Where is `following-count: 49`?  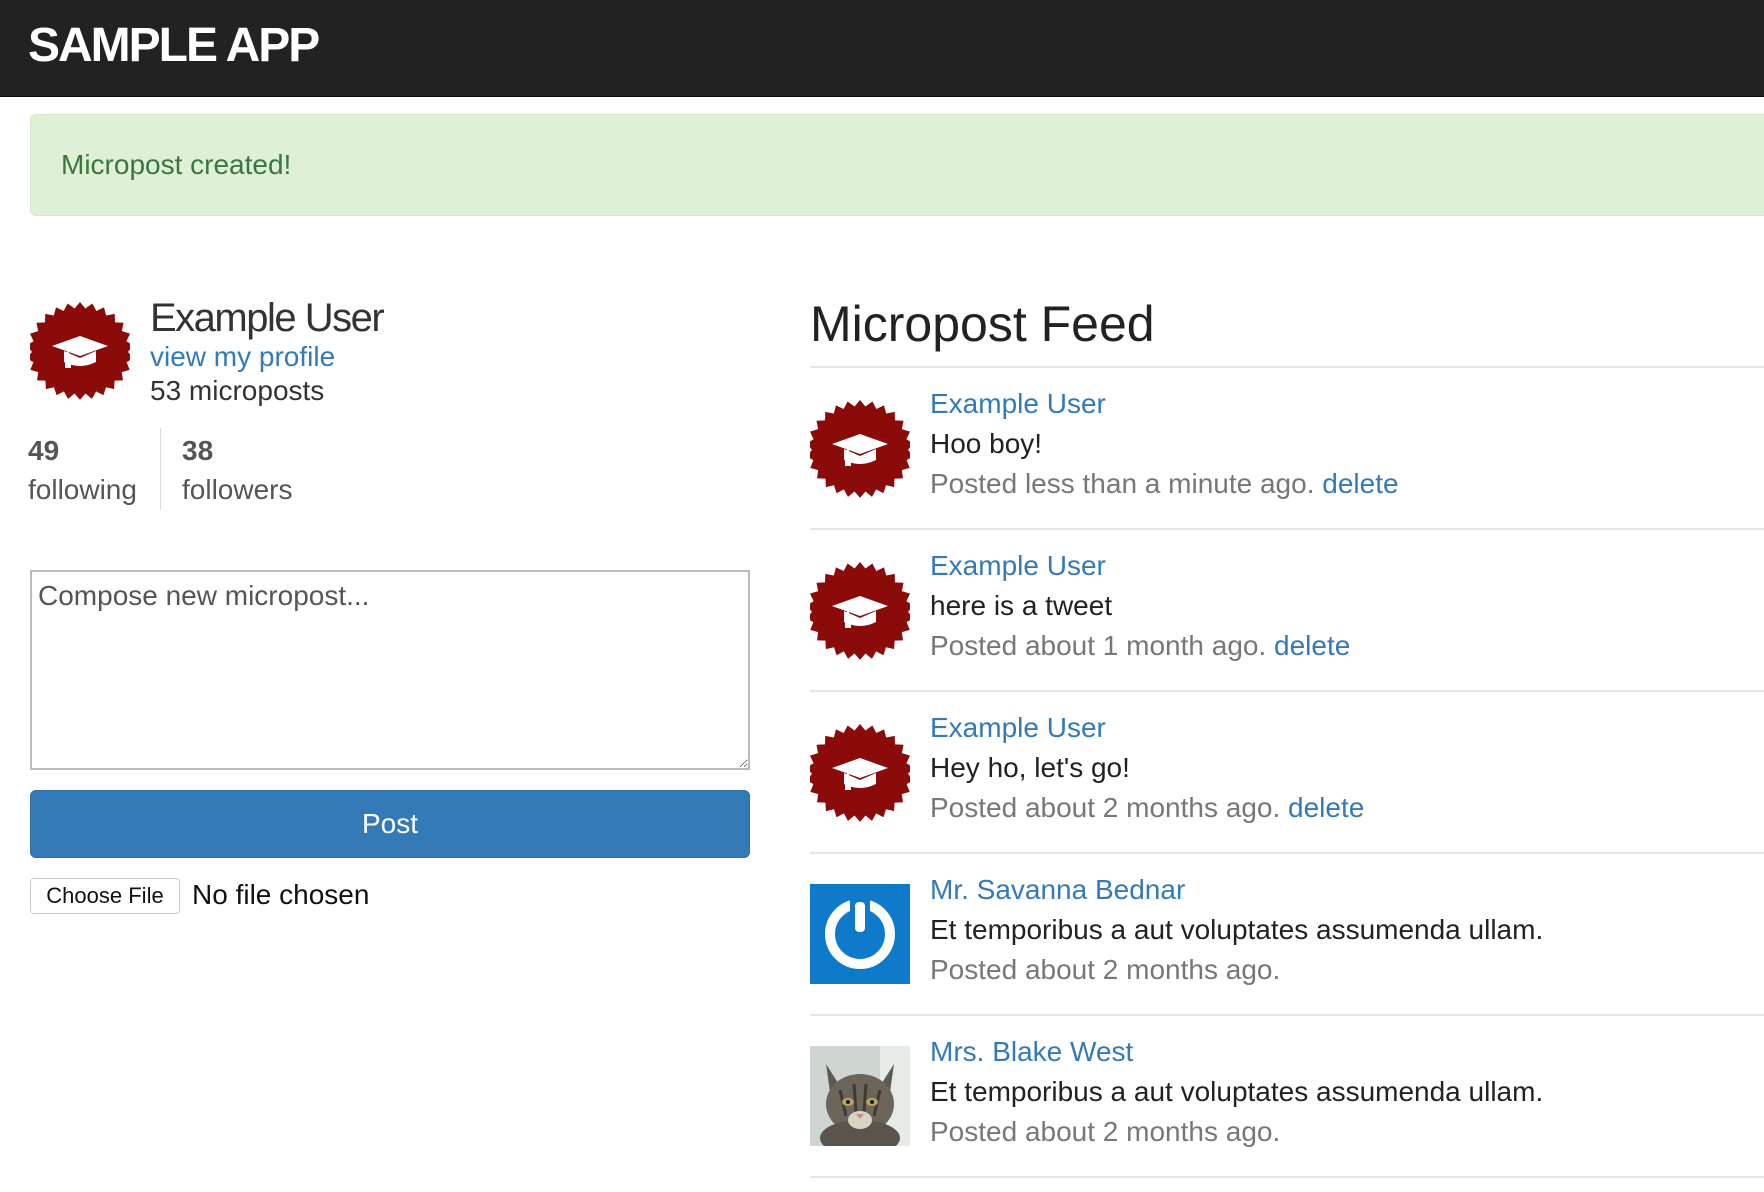
following-count: 49 is located at coordinates (44, 450).